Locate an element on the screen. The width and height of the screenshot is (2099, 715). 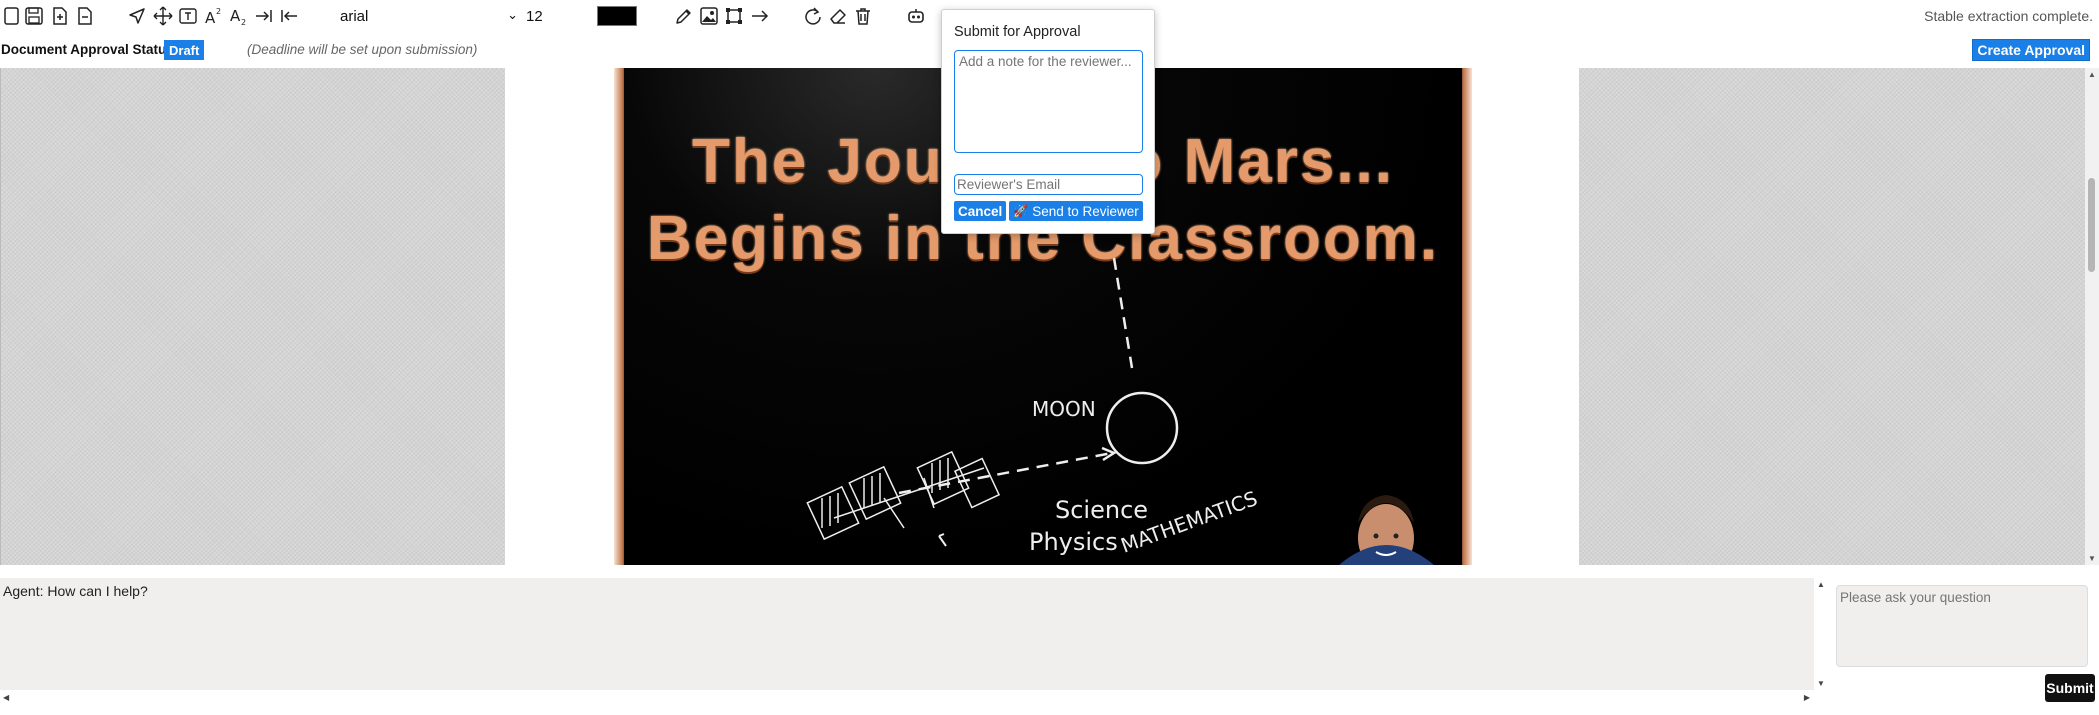
arrow-right-icon is located at coordinates (760, 16).